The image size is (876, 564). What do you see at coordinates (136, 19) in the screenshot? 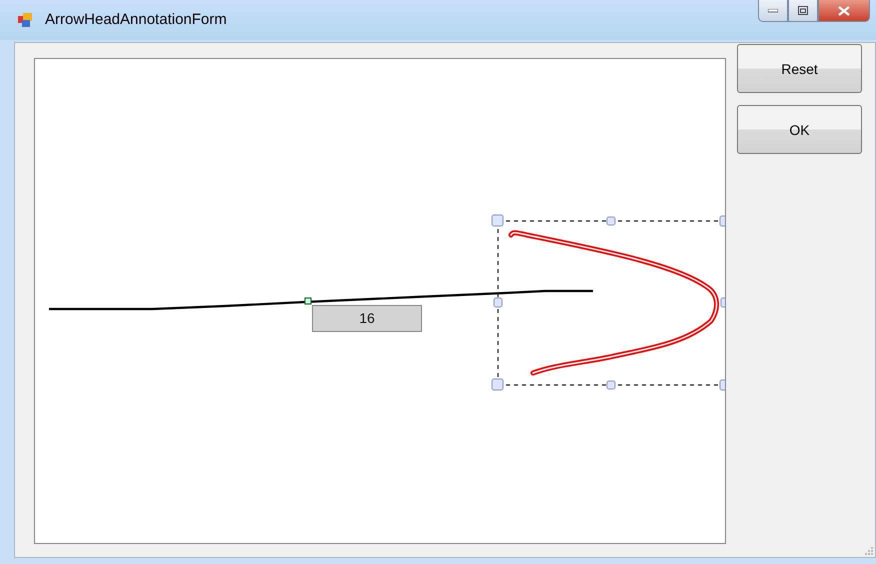
I see `window-title: ArrowHeadAnnotationForm` at bounding box center [136, 19].